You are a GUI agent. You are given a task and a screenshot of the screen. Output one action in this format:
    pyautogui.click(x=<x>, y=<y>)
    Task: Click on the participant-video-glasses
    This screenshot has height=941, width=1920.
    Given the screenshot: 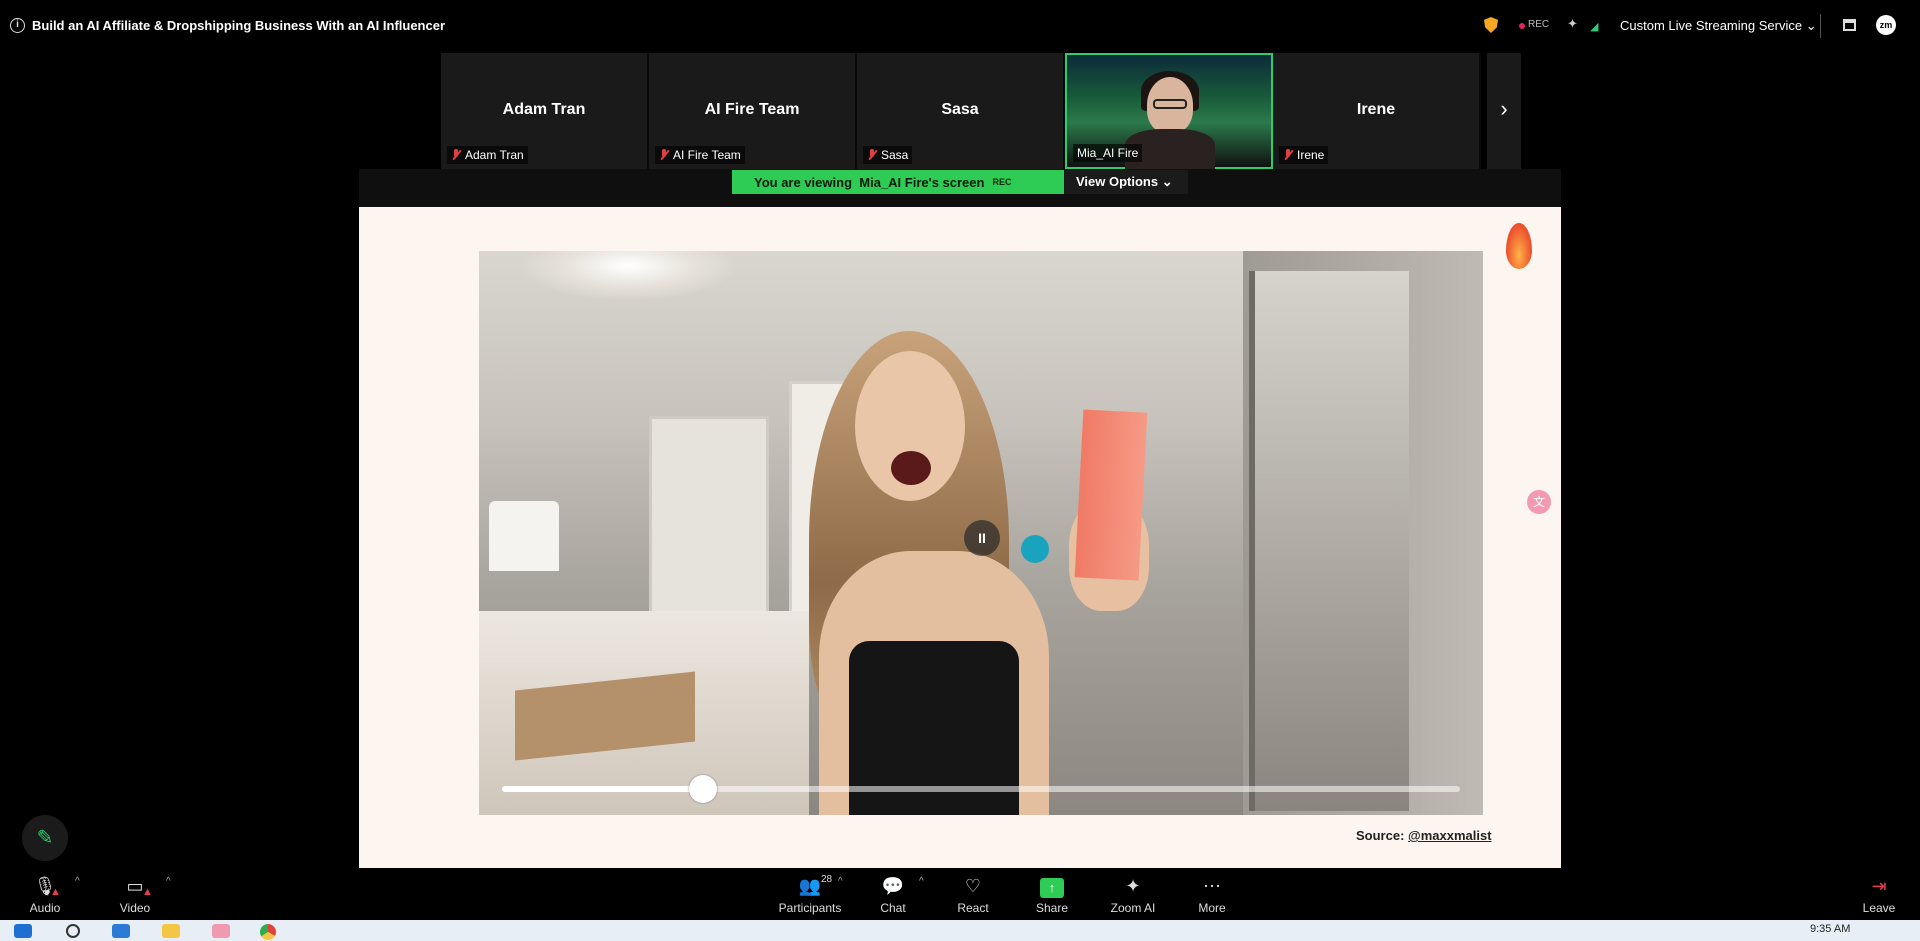 What is the action you would take?
    pyautogui.click(x=1170, y=104)
    